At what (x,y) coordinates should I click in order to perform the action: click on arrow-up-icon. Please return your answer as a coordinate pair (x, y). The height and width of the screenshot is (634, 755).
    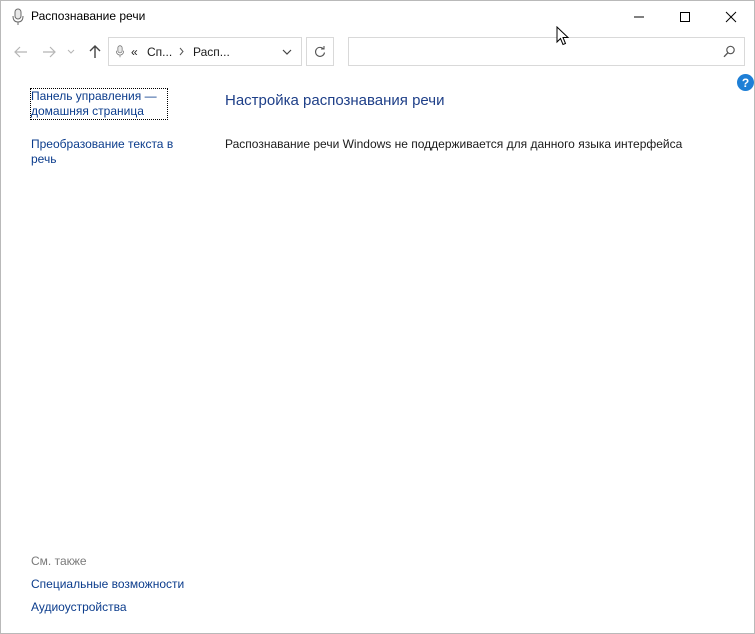
    Looking at the image, I should click on (95, 51).